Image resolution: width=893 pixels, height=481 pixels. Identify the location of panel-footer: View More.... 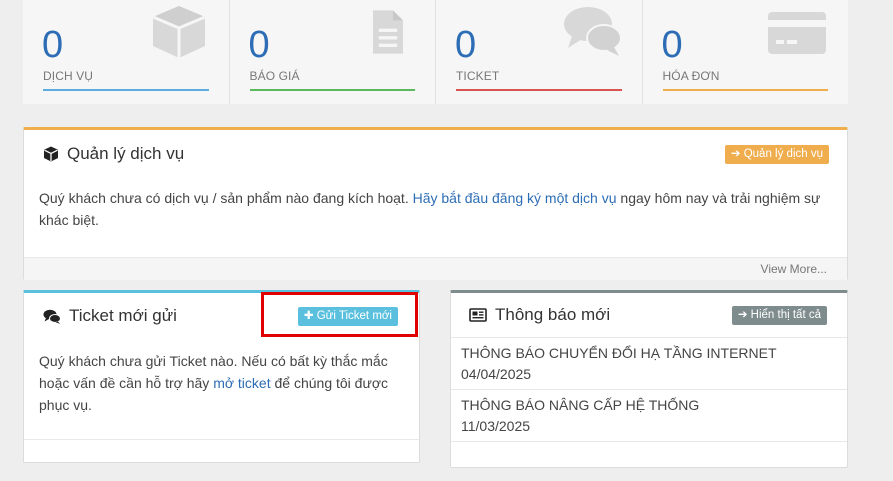
(435, 268).